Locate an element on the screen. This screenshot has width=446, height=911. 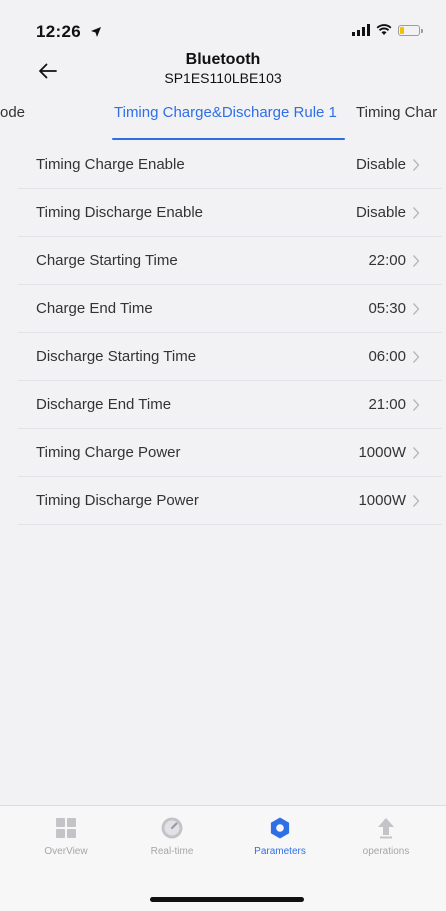
battery-icon is located at coordinates (410, 30).